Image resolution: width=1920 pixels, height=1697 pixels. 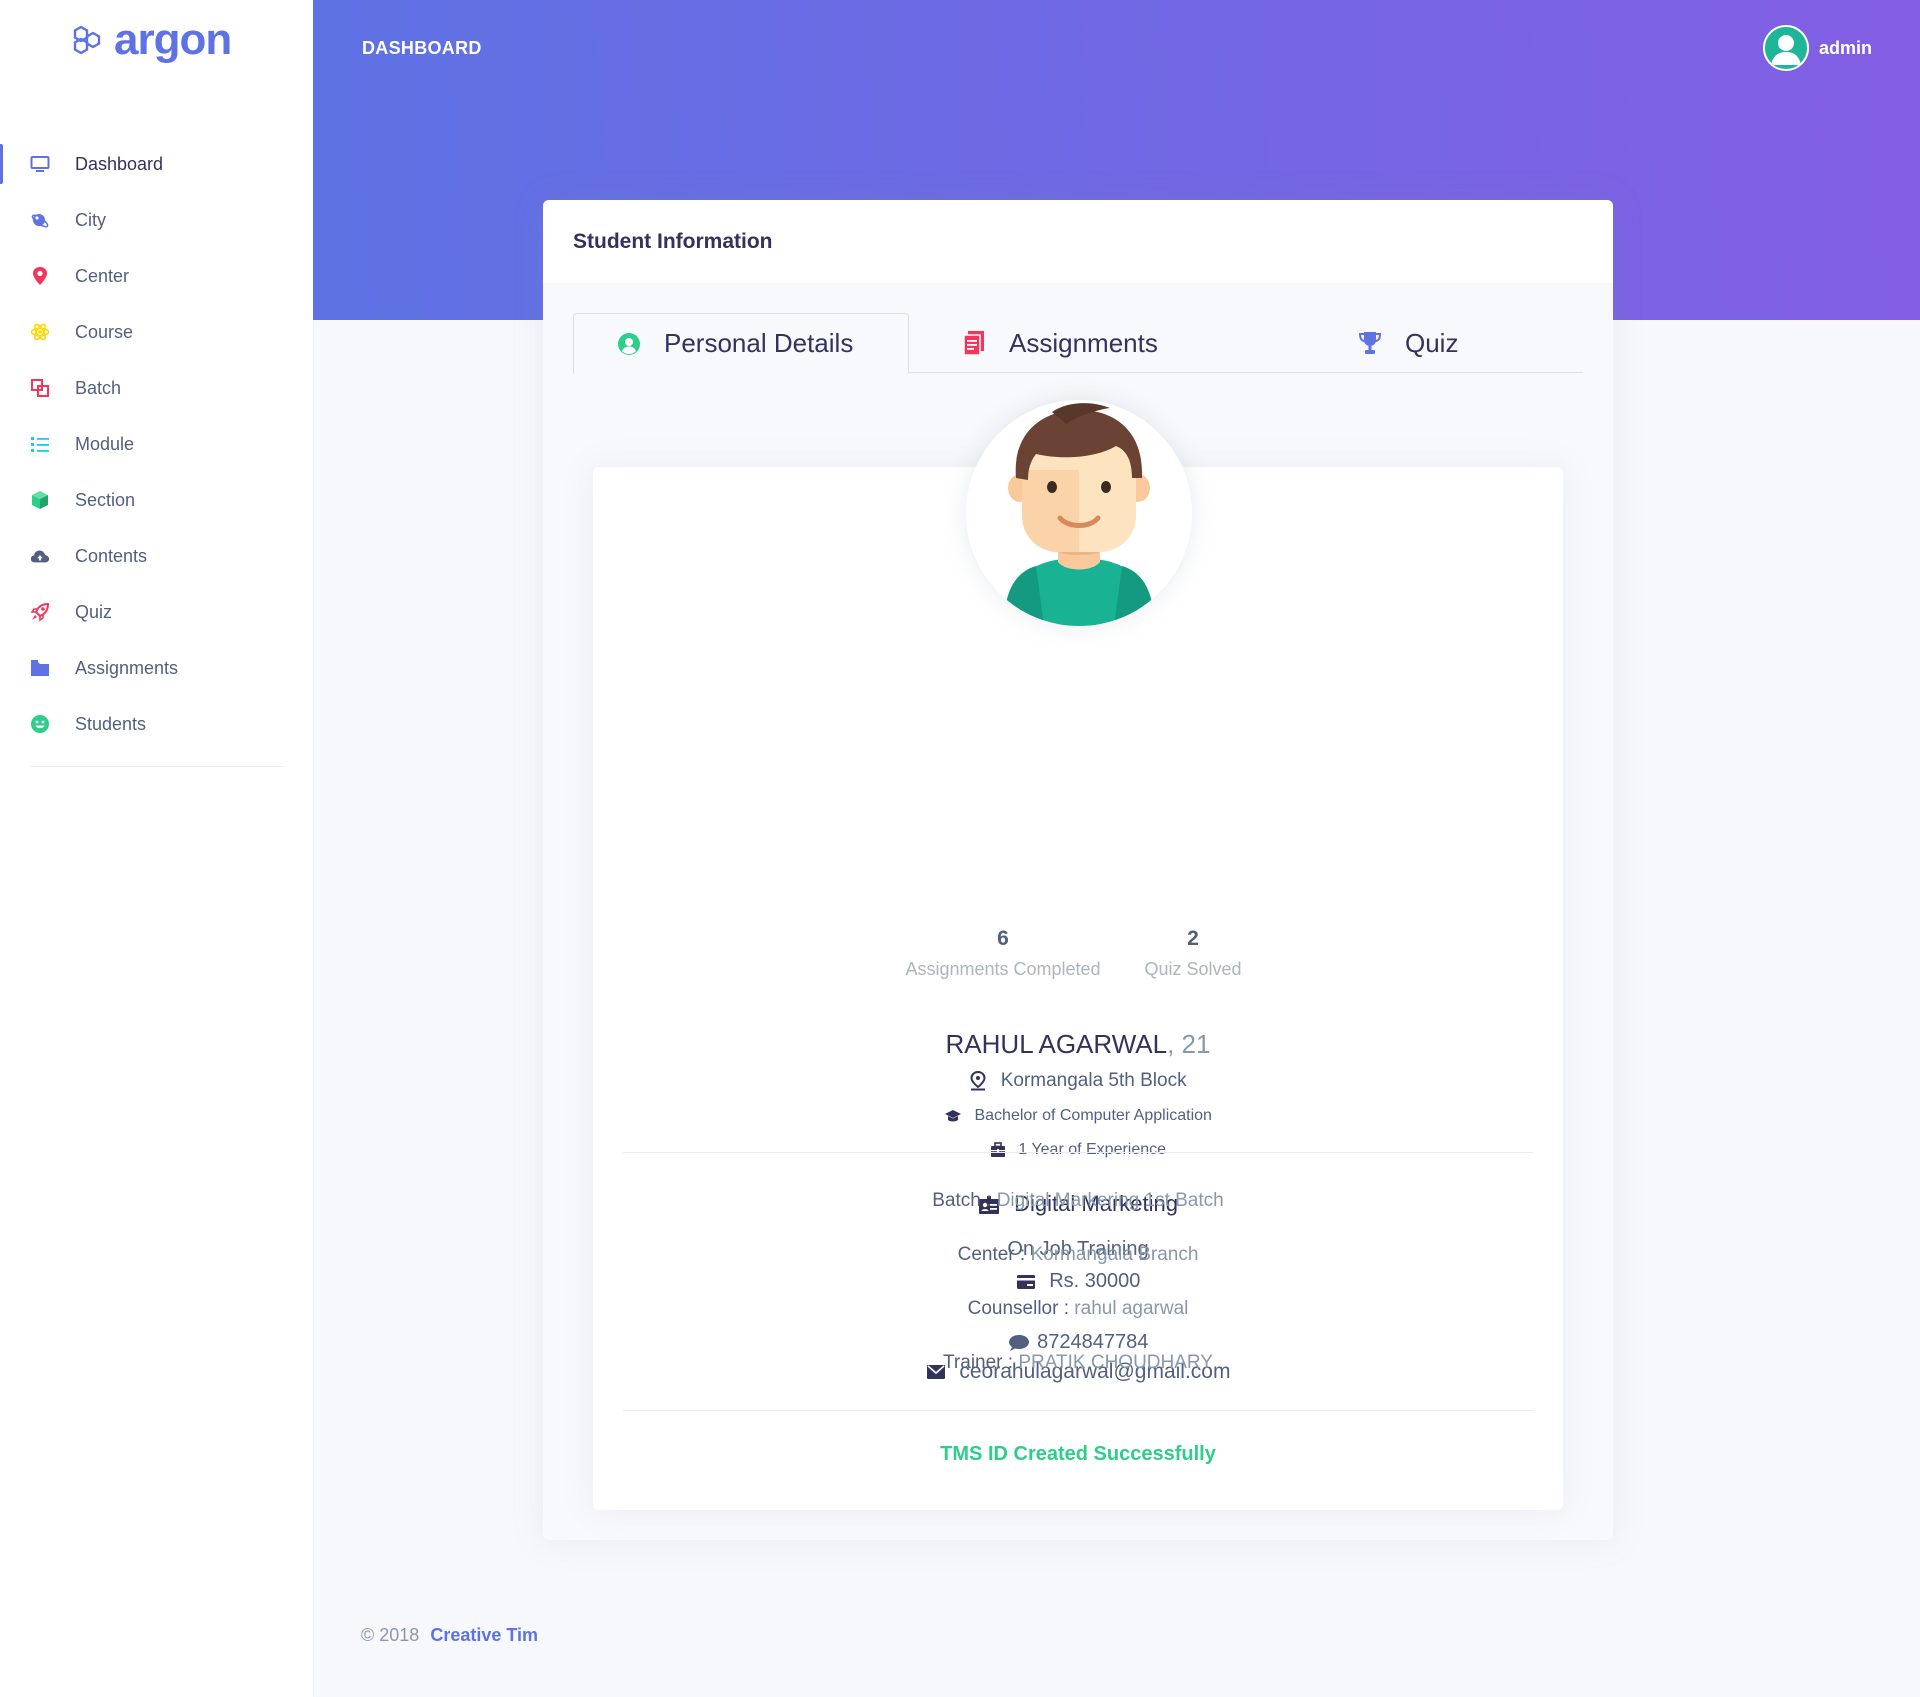 What do you see at coordinates (156, 500) in the screenshot?
I see `sidebar-item-section: Section` at bounding box center [156, 500].